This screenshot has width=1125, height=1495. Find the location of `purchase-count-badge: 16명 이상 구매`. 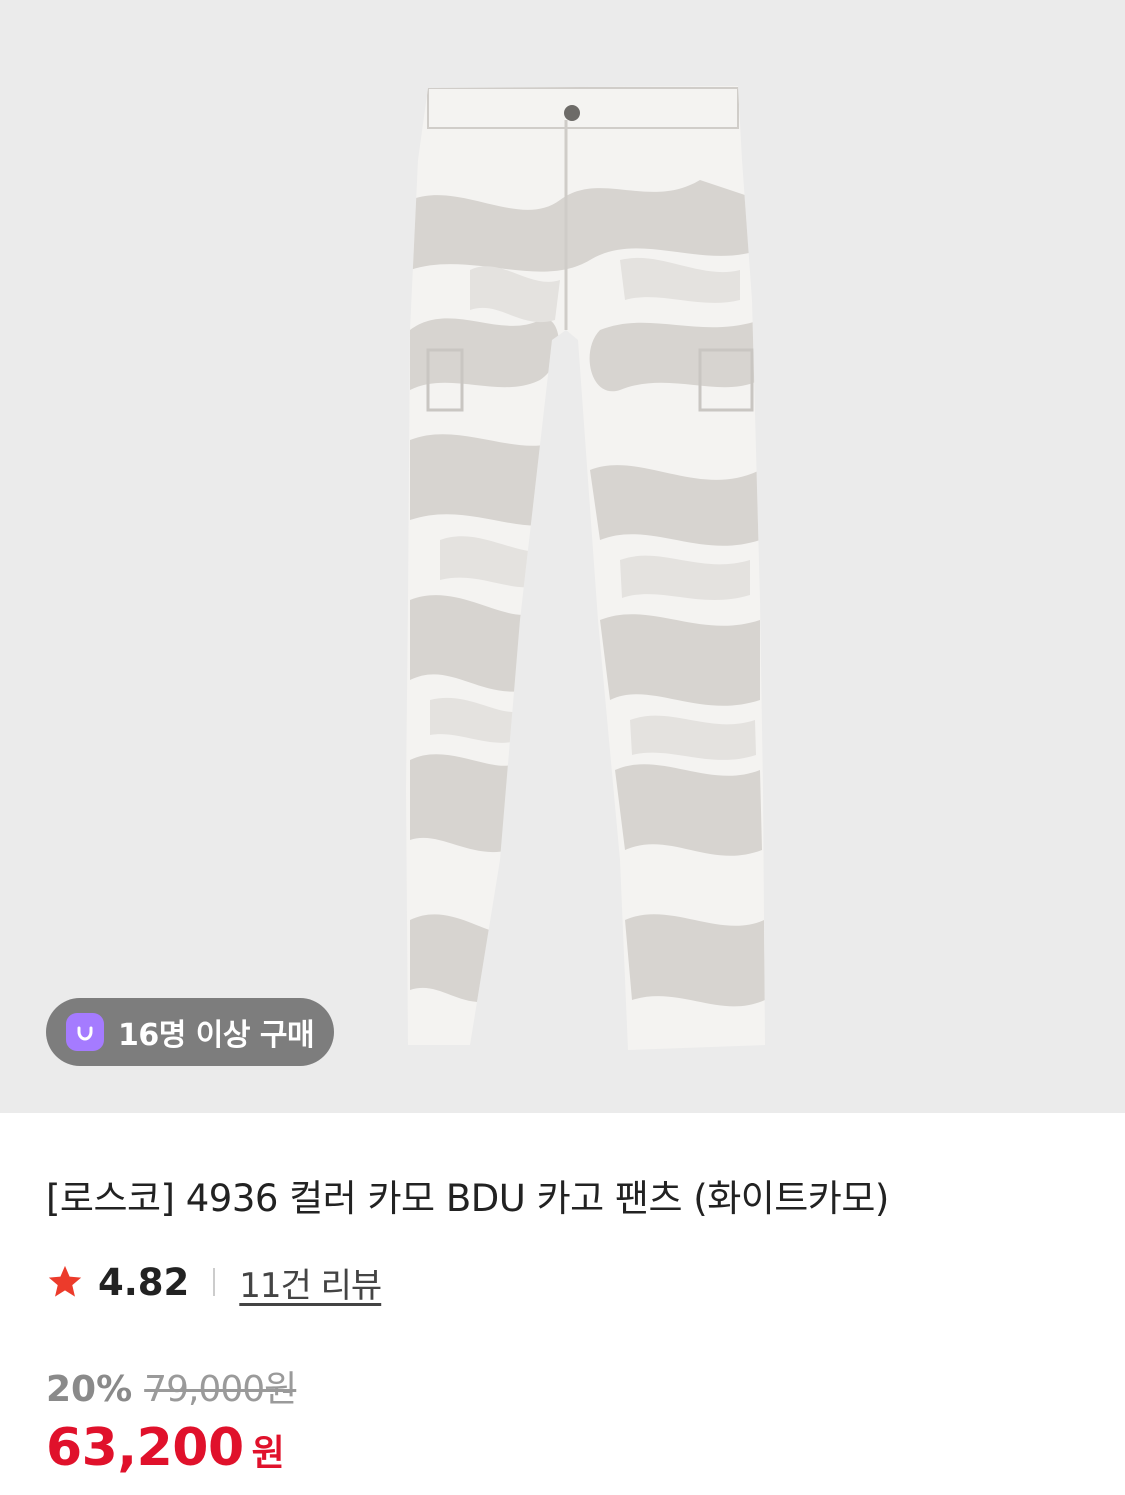

purchase-count-badge: 16명 이상 구매 is located at coordinates (190, 1032).